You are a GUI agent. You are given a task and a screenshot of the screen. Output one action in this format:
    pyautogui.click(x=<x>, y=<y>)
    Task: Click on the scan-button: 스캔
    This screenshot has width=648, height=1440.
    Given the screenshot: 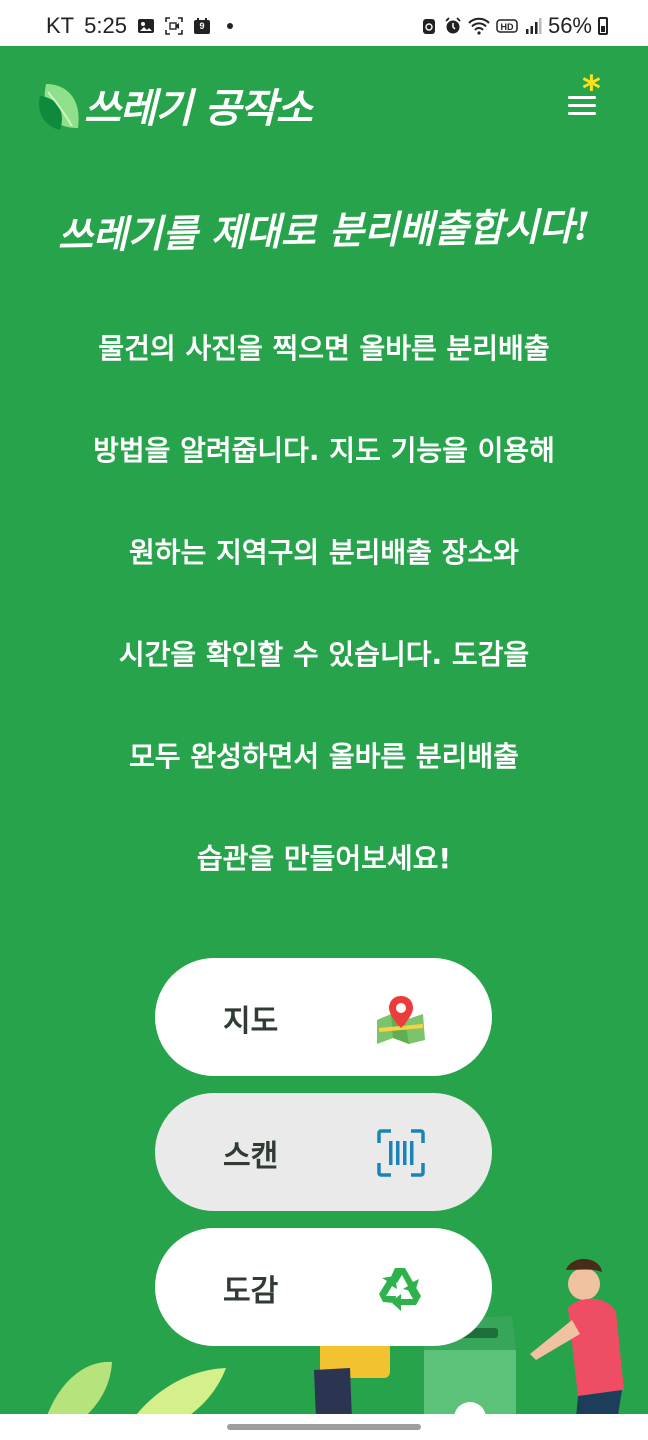 What is the action you would take?
    pyautogui.click(x=323, y=1152)
    